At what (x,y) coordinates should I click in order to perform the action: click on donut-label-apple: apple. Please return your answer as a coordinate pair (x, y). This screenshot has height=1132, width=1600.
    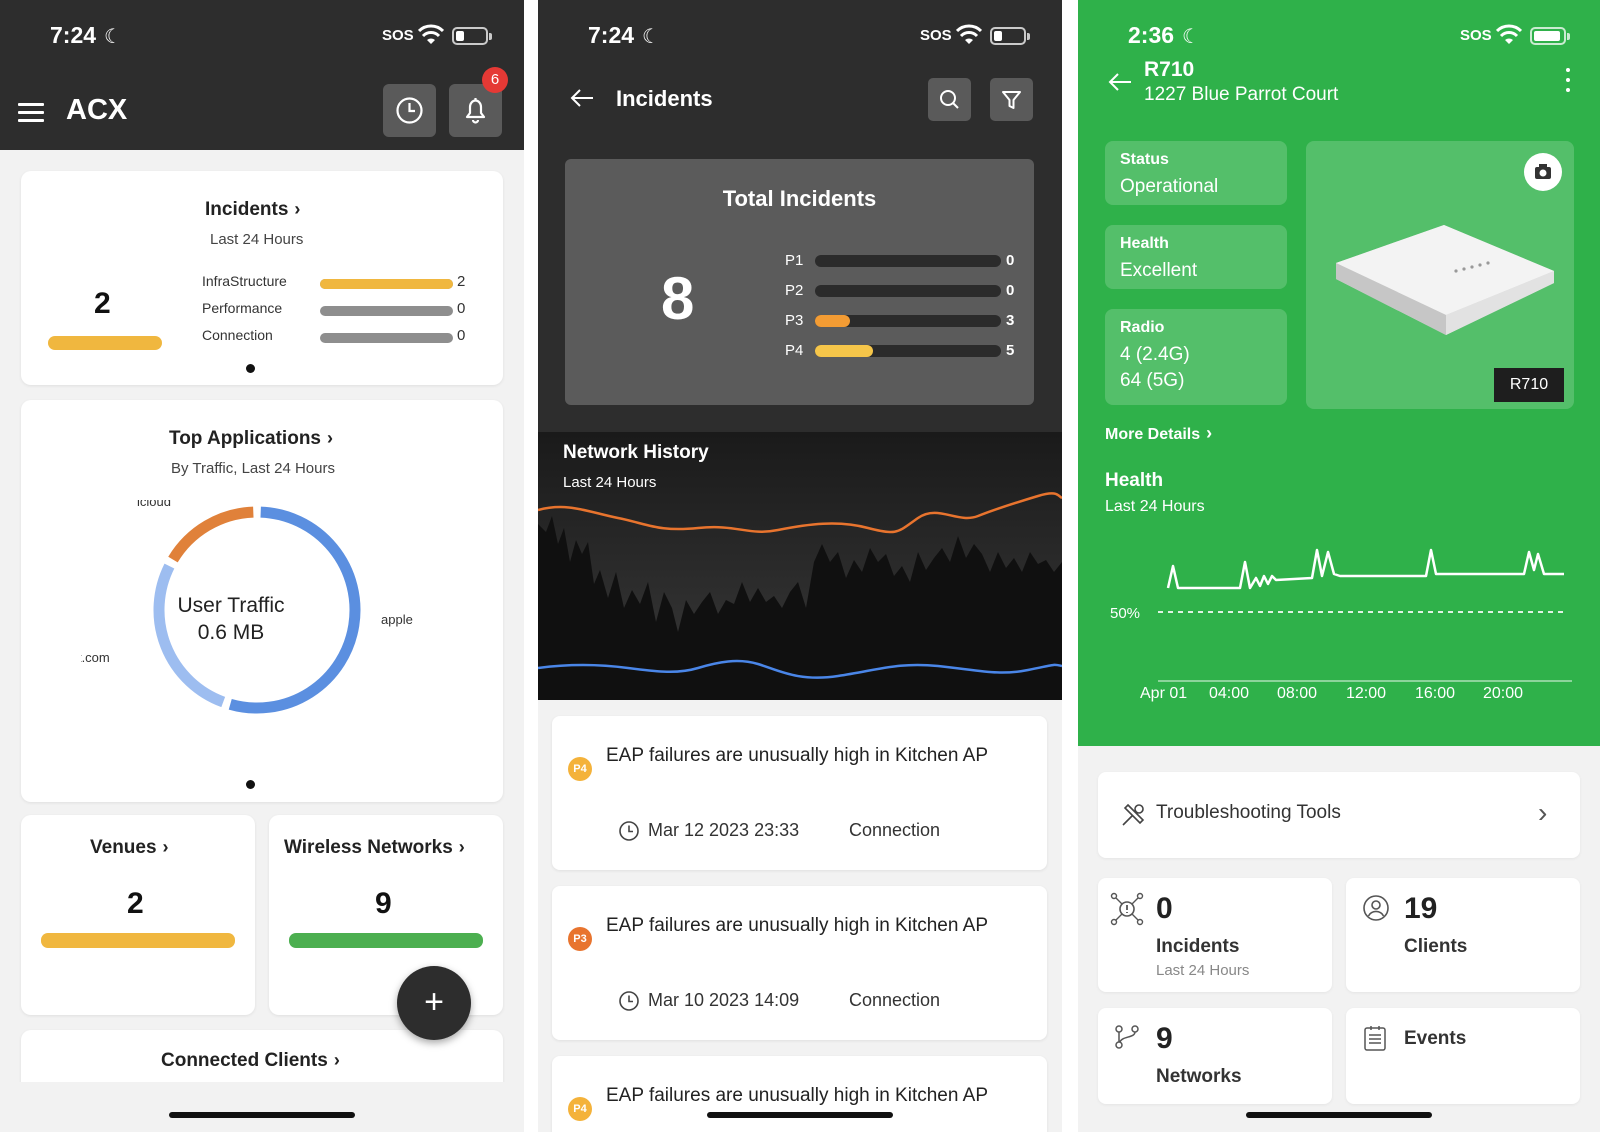
    Looking at the image, I should click on (397, 619).